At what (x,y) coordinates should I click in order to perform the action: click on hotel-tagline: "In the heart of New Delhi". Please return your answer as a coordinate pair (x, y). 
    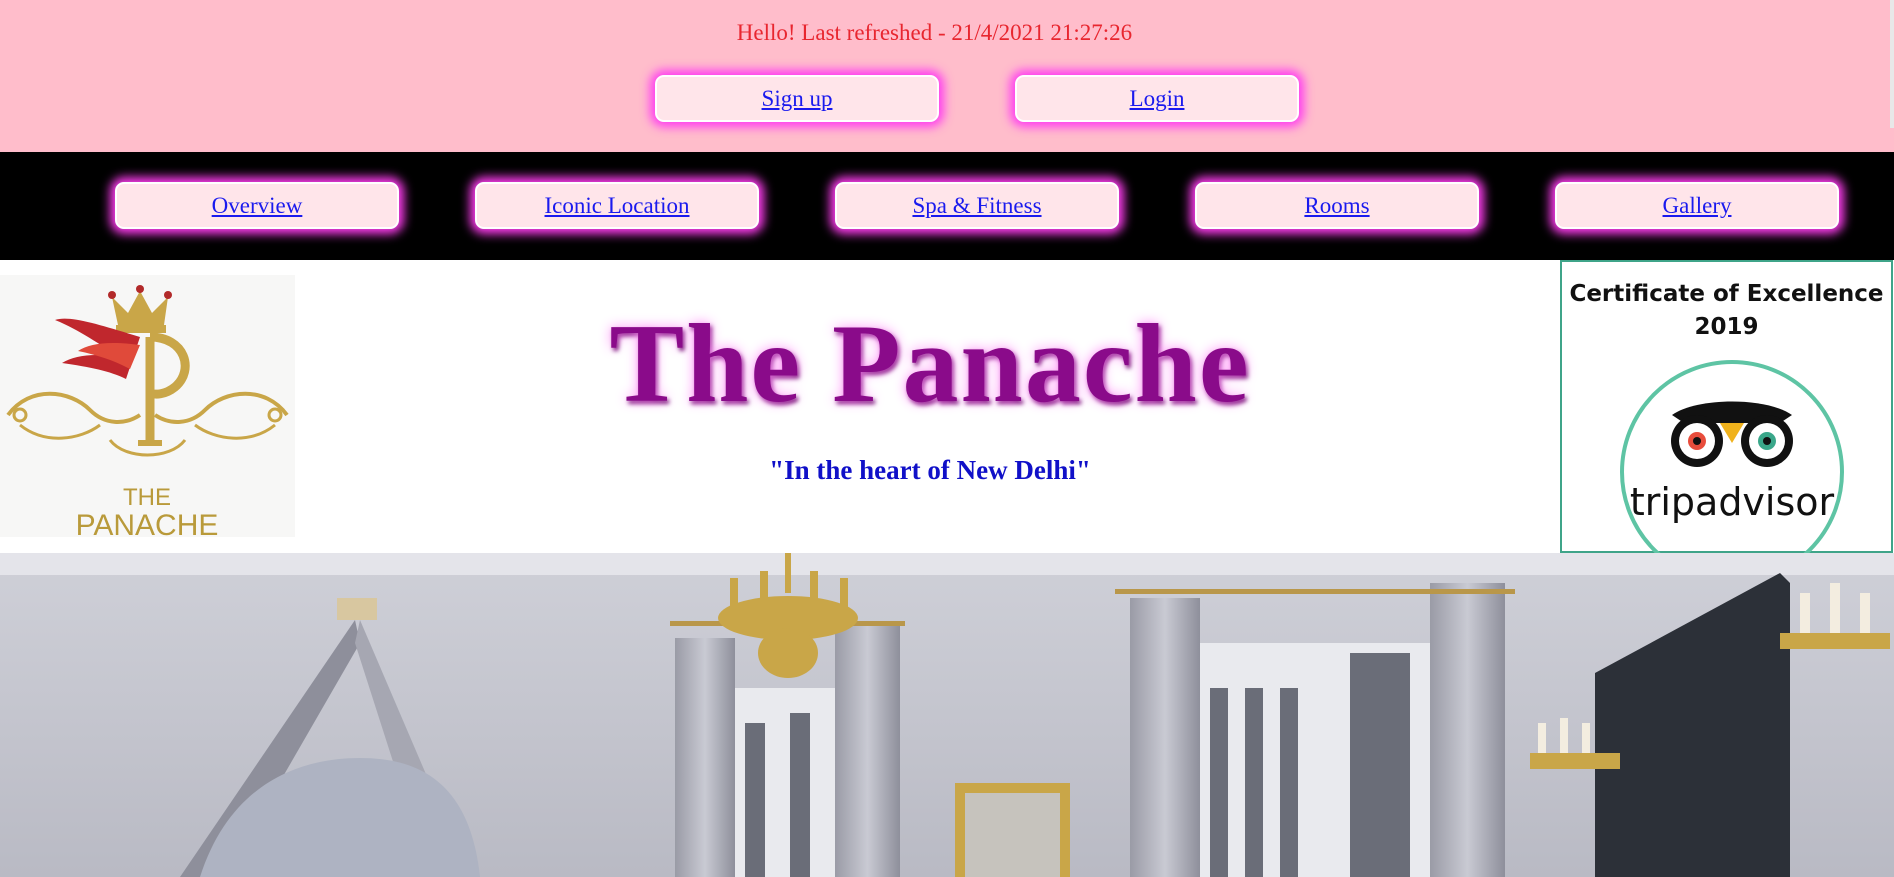
    Looking at the image, I should click on (930, 470).